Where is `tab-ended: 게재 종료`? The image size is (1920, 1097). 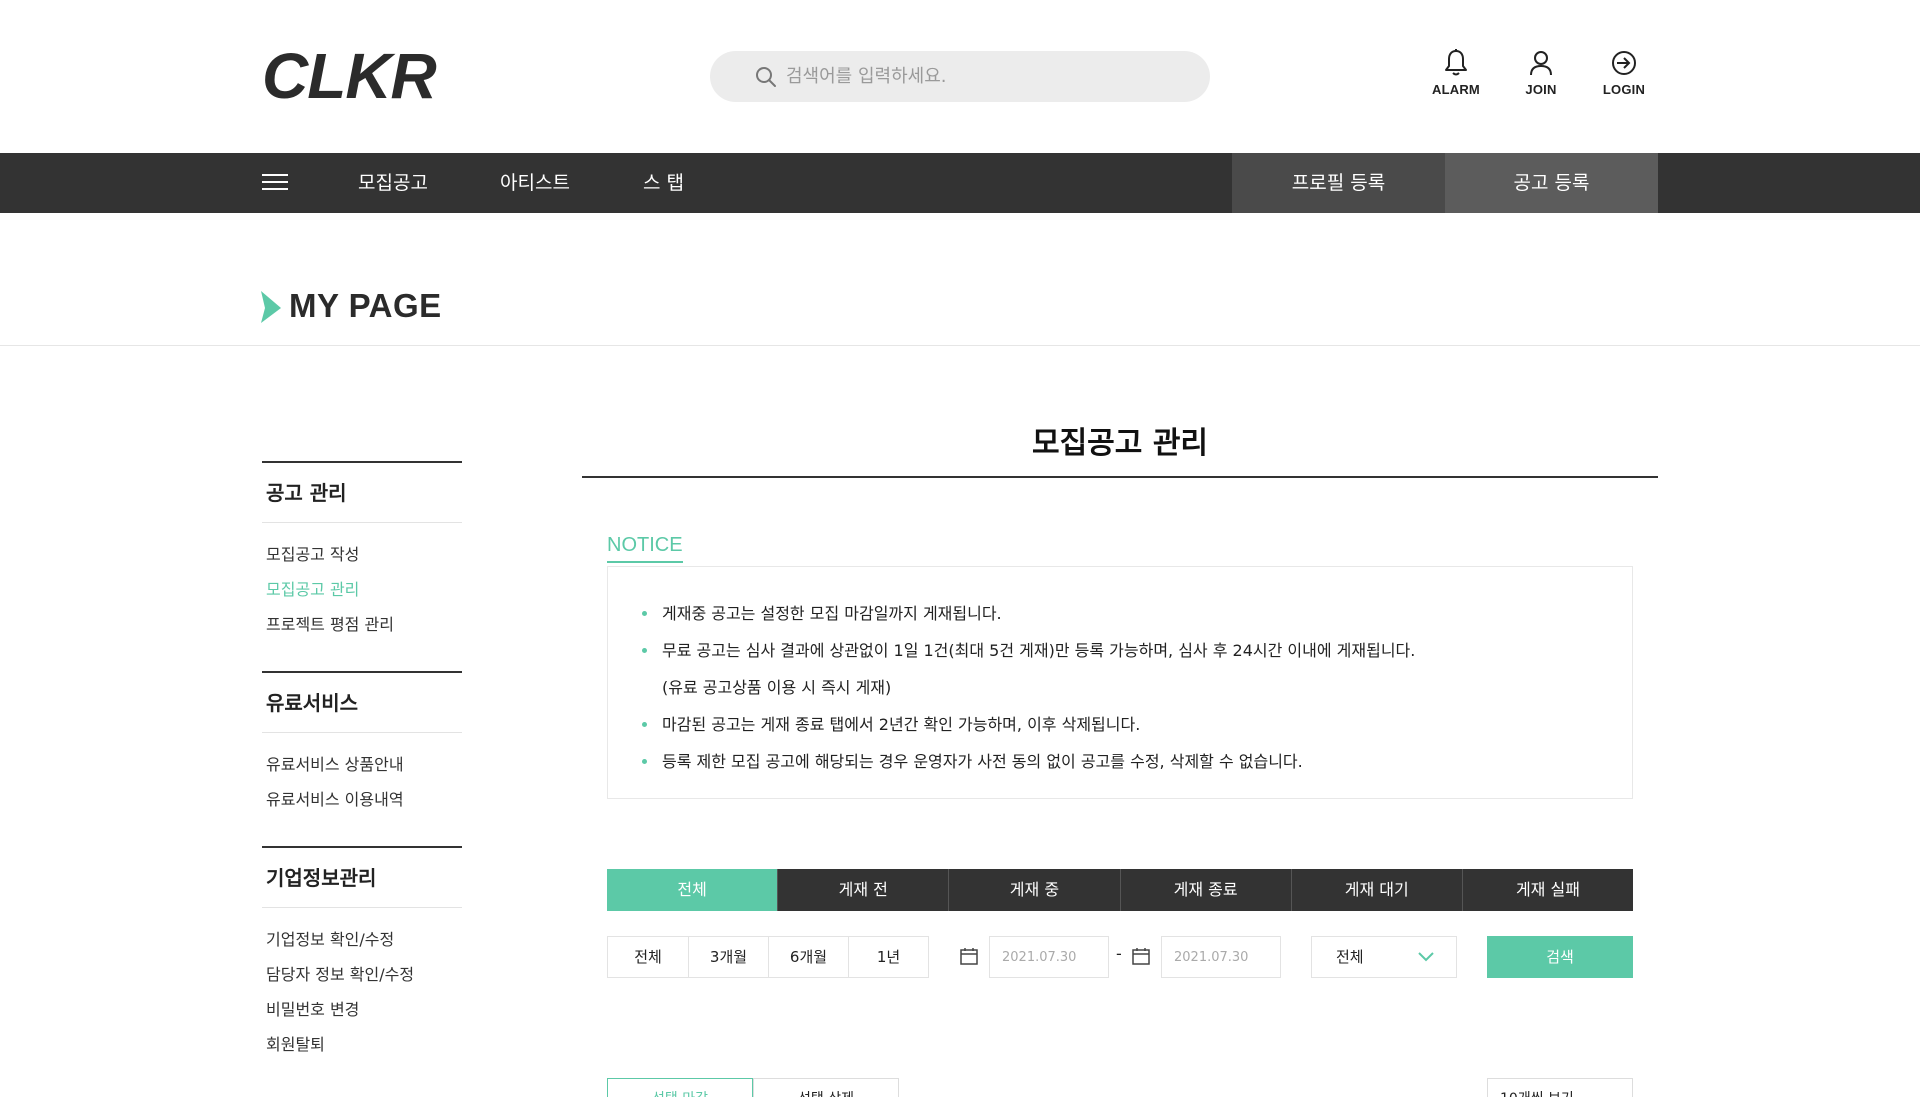
tab-ended: 게재 종료 is located at coordinates (1205, 890).